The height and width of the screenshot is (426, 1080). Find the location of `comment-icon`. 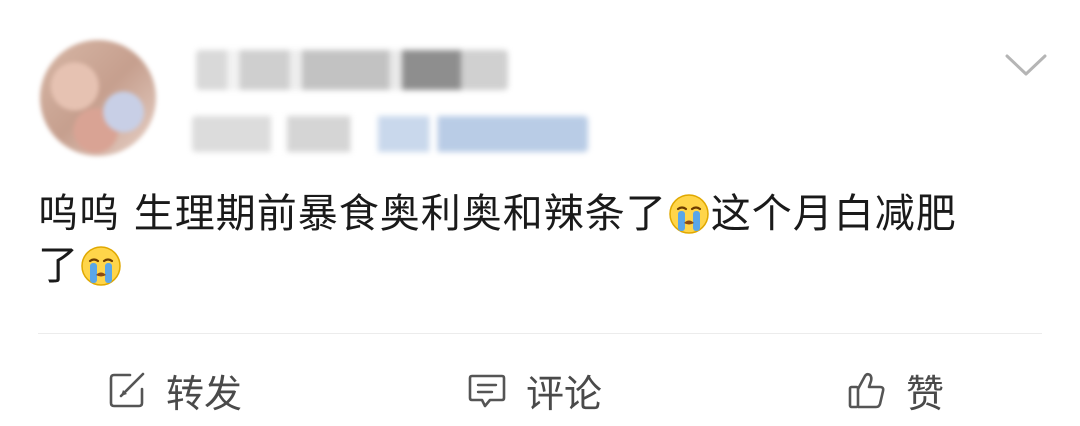

comment-icon is located at coordinates (487, 391).